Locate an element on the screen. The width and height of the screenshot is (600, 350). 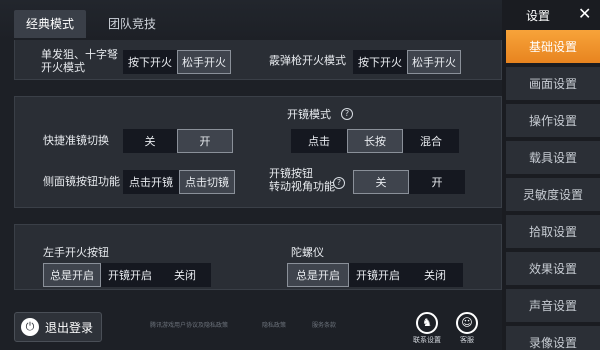
close-icon: ✕ is located at coordinates (584, 13).